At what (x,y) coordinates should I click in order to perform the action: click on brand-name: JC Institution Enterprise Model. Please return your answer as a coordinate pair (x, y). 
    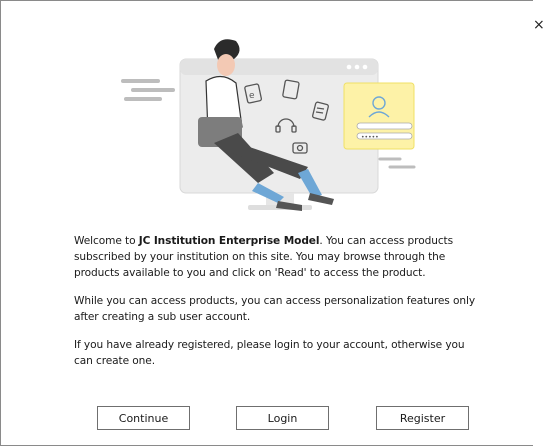
    Looking at the image, I should click on (229, 241).